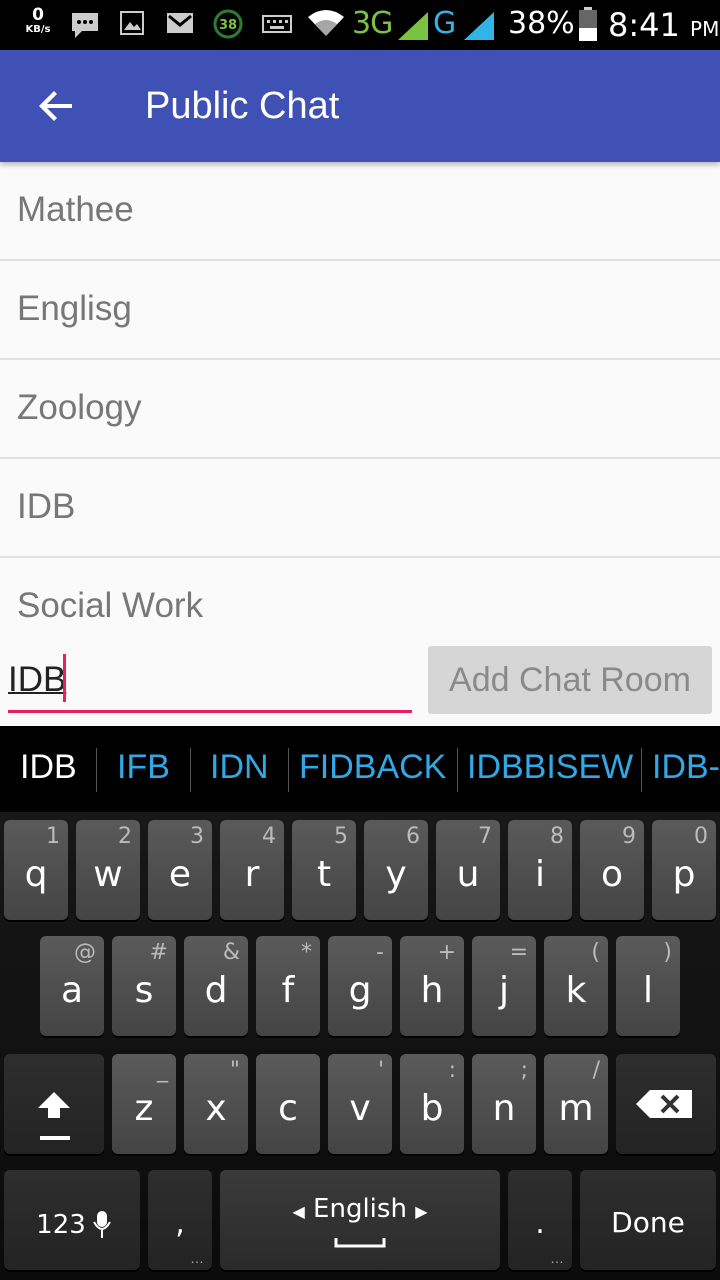  Describe the element at coordinates (216, 1108) in the screenshot. I see `key-label: x` at that location.